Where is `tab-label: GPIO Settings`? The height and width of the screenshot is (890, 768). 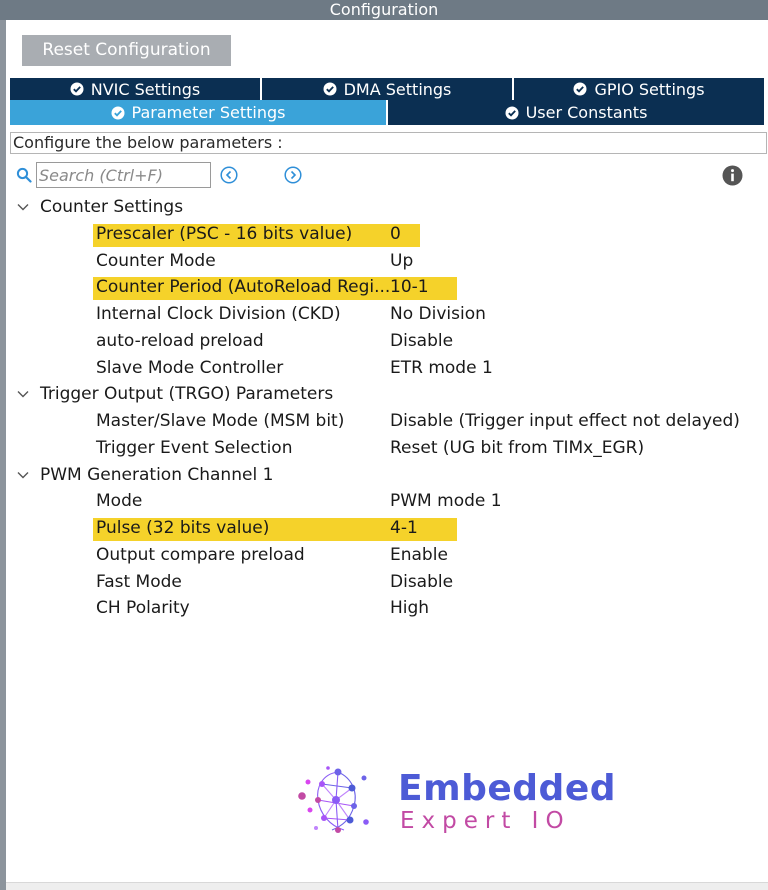
tab-label: GPIO Settings is located at coordinates (649, 89).